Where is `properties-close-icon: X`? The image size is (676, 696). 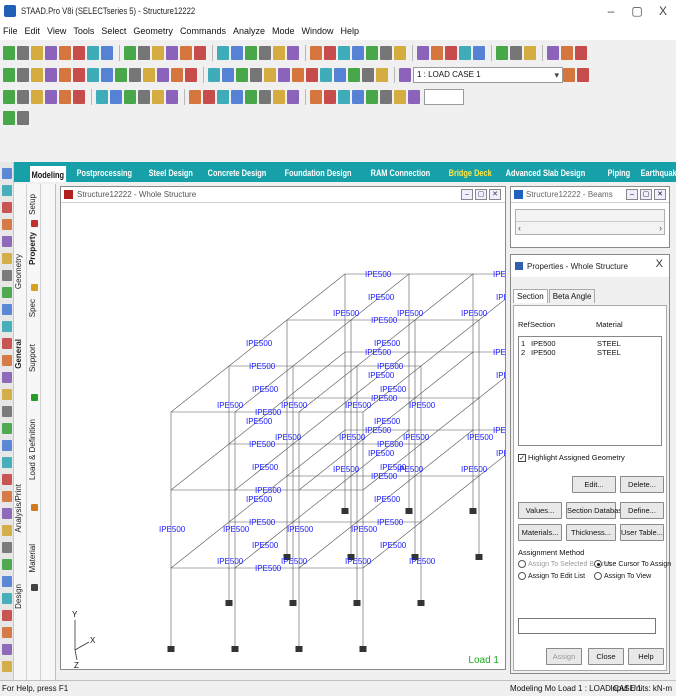 properties-close-icon: X is located at coordinates (659, 264).